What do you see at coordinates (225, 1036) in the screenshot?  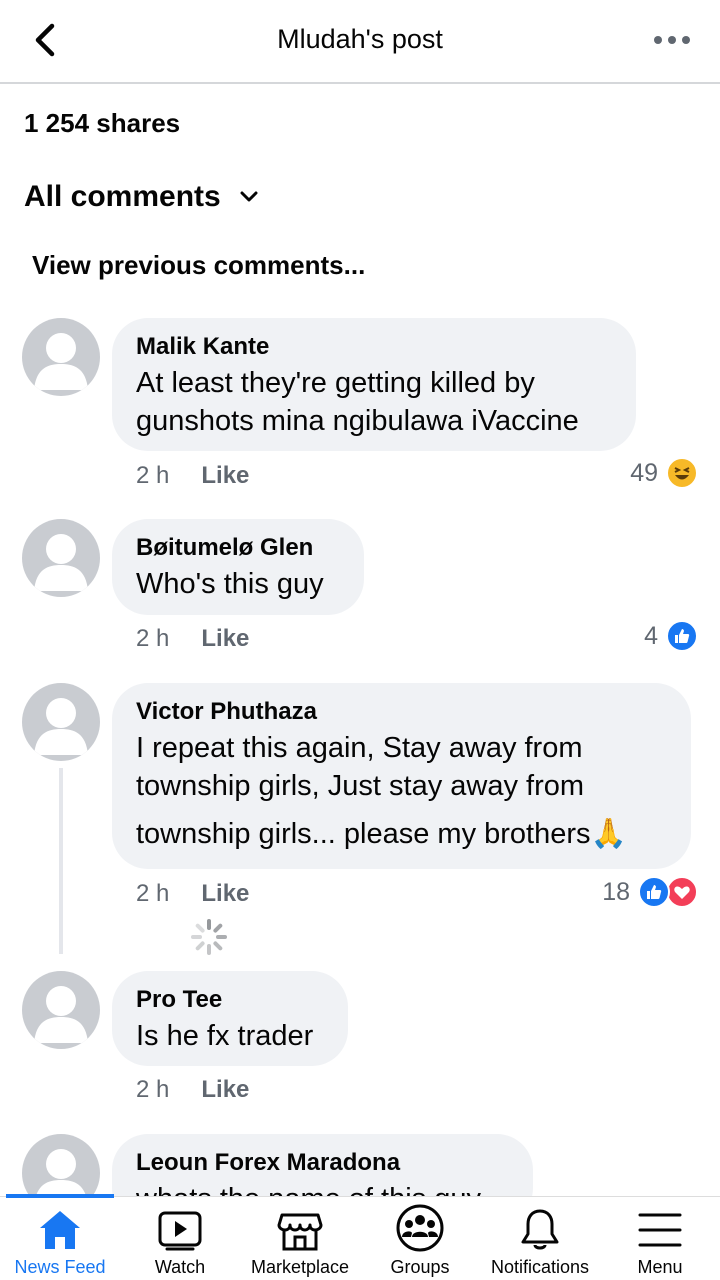 I see `comment-text-line: Is he fx trader` at bounding box center [225, 1036].